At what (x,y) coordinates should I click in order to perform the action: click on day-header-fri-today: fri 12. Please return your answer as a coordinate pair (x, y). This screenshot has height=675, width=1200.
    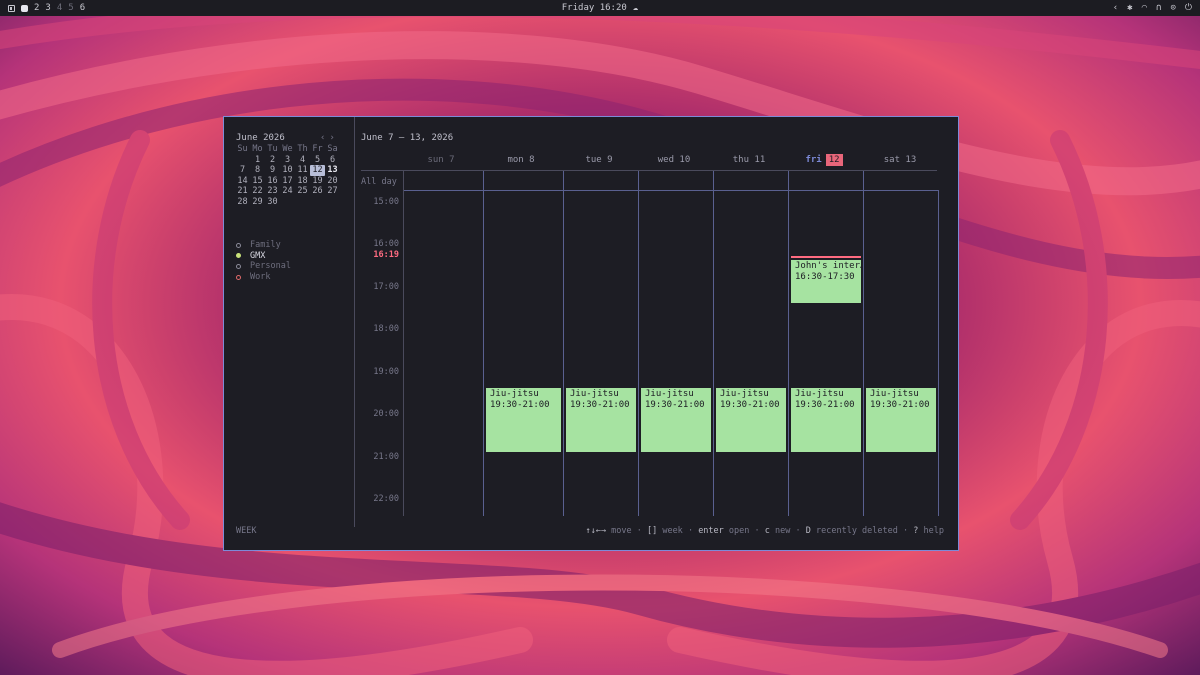
    Looking at the image, I should click on (824, 160).